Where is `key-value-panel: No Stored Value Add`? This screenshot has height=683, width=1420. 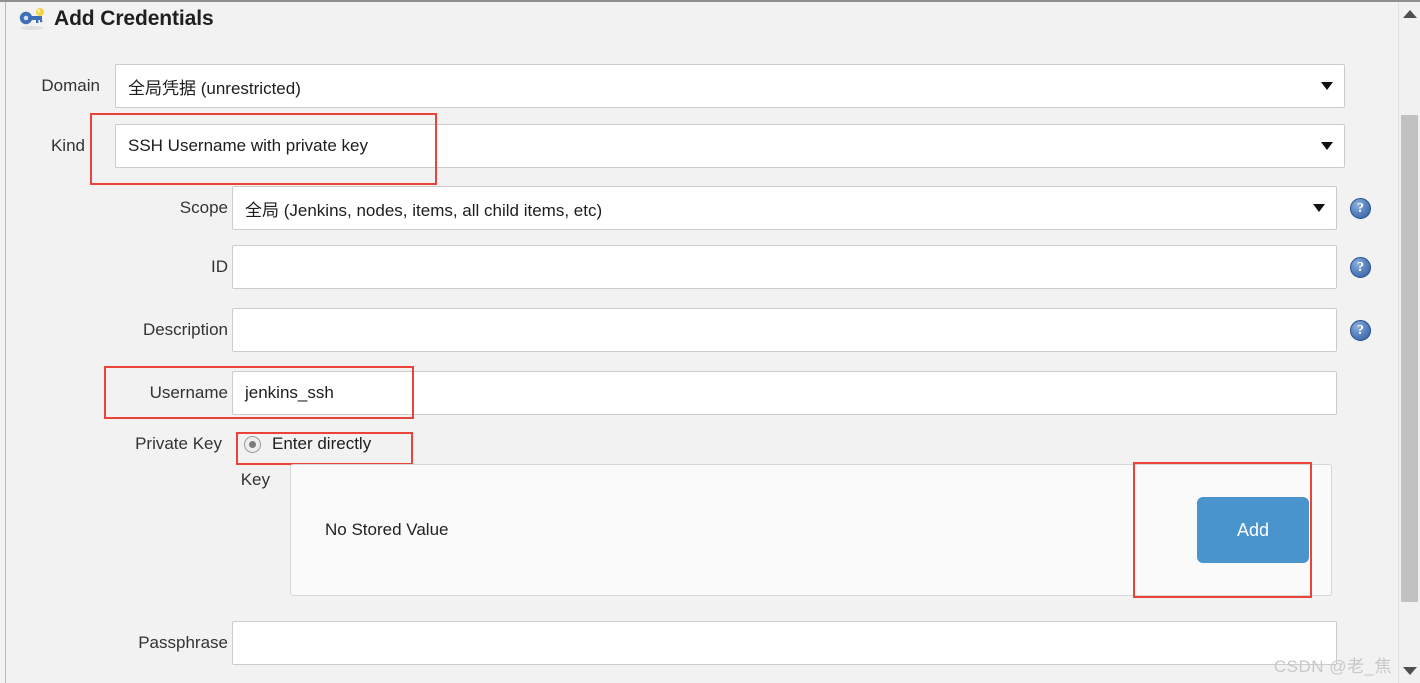 key-value-panel: No Stored Value Add is located at coordinates (811, 530).